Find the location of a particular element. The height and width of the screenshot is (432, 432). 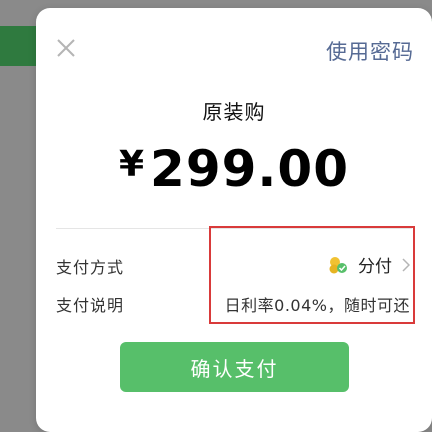

price-amount: 299.00 is located at coordinates (249, 169).